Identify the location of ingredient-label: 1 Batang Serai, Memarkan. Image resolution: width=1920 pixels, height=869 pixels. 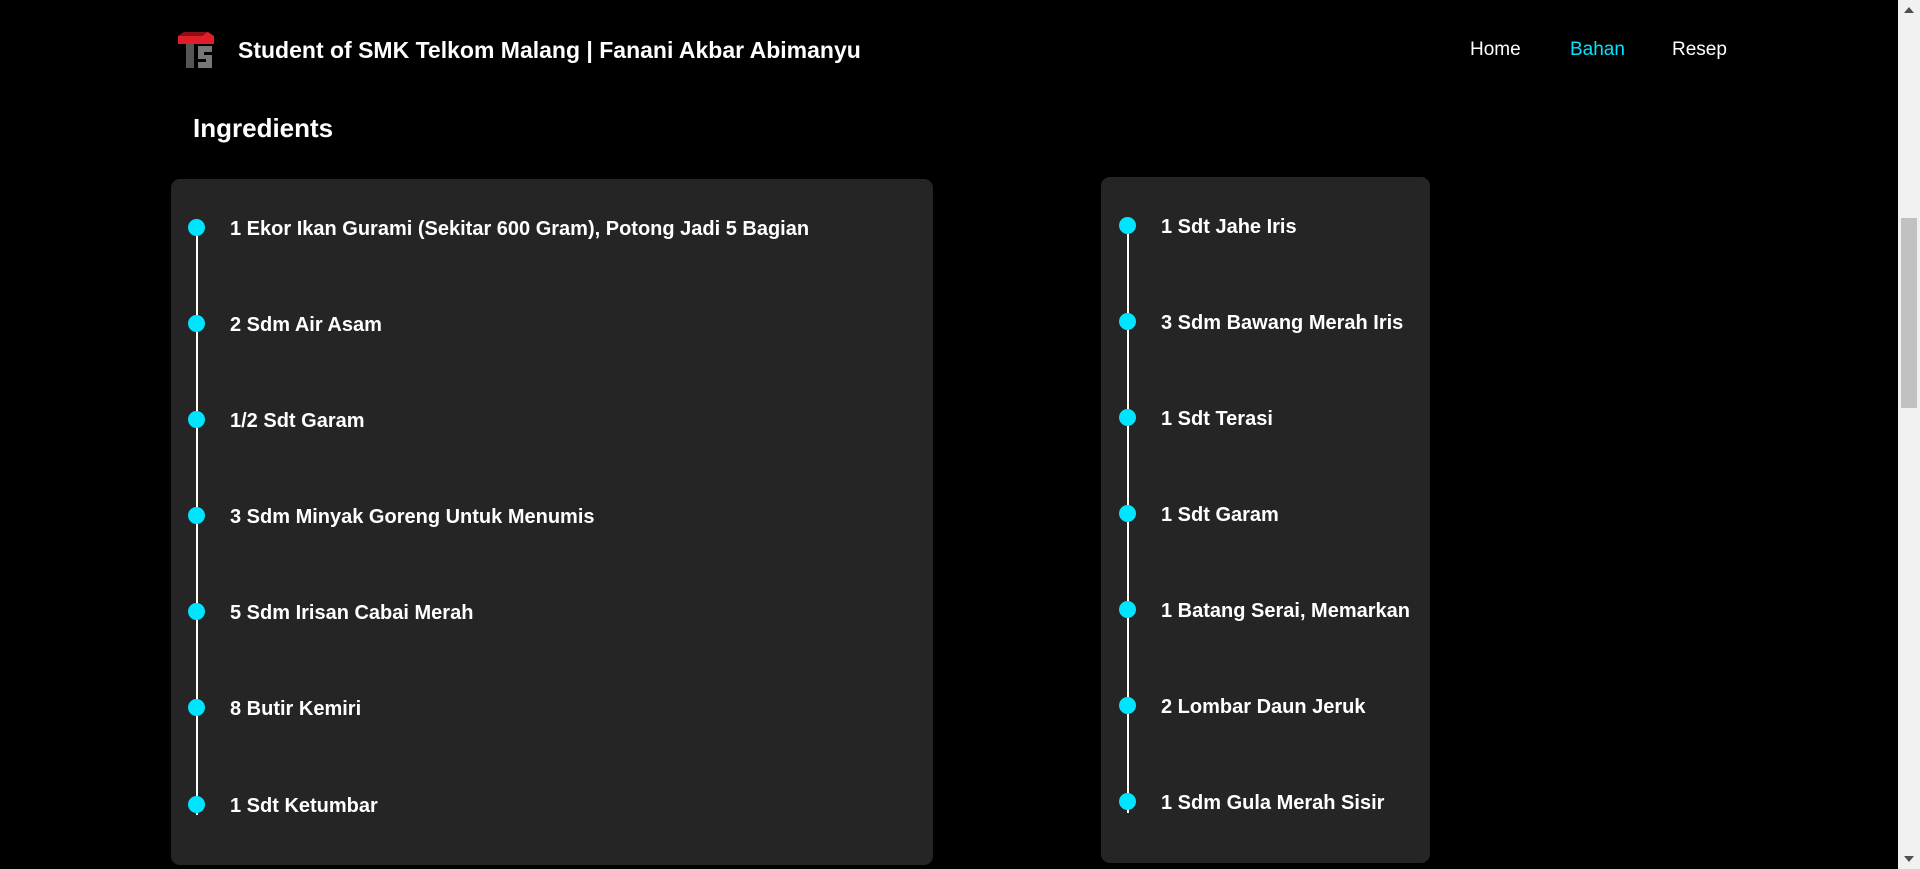
(1285, 611).